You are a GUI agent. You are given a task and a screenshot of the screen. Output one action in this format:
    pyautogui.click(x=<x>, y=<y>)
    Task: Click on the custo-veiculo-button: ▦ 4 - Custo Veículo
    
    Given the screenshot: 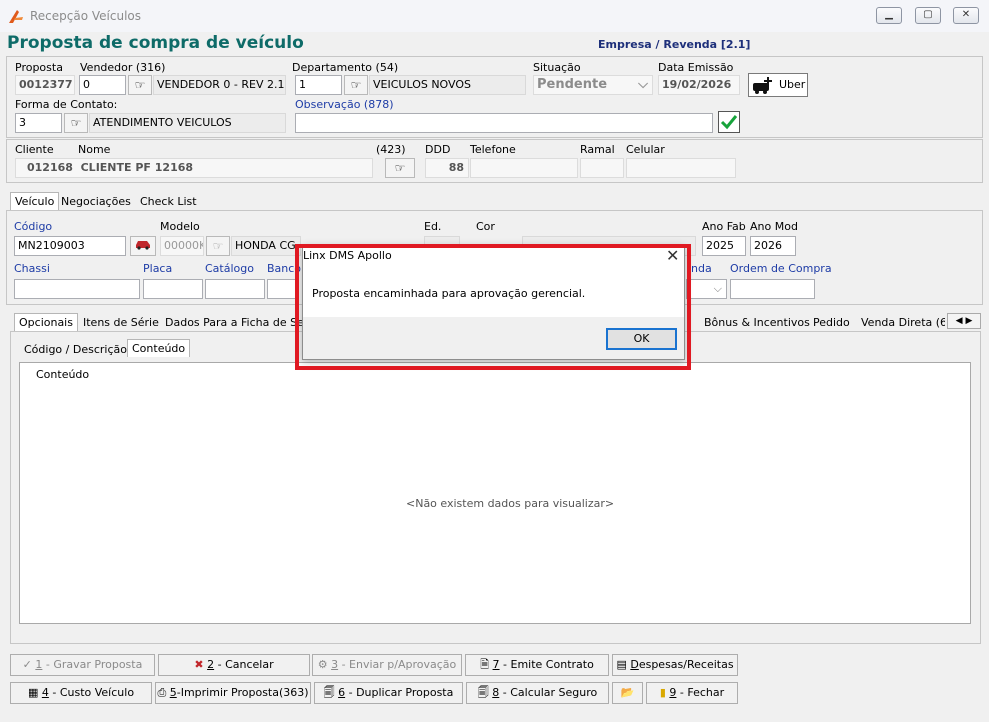 What is the action you would take?
    pyautogui.click(x=81, y=693)
    